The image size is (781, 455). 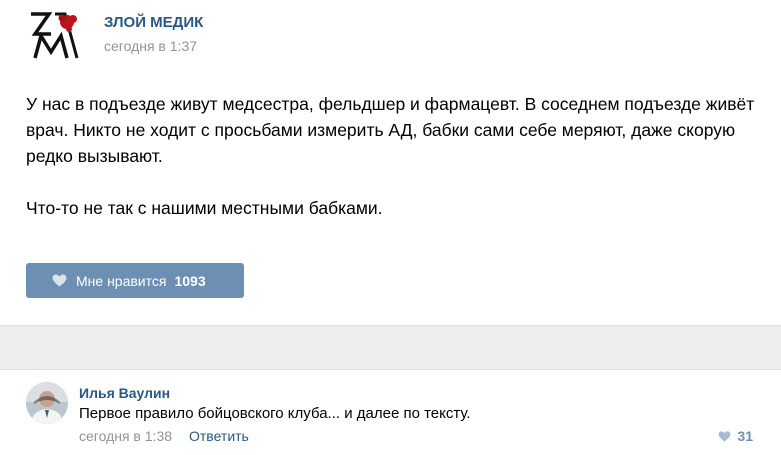 I want to click on like-button: Мне нравится 1093, so click(x=135, y=280).